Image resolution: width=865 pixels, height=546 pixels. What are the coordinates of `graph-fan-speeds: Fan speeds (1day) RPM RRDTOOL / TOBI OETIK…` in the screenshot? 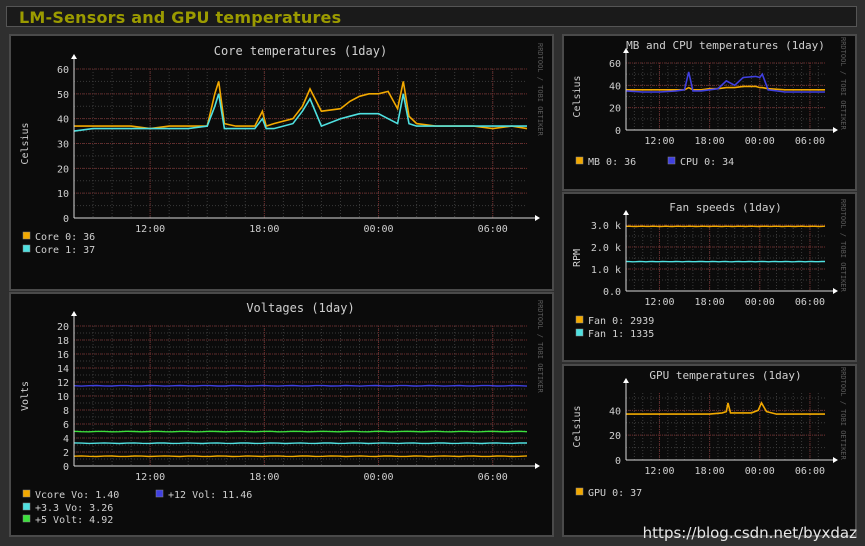 It's located at (709, 277).